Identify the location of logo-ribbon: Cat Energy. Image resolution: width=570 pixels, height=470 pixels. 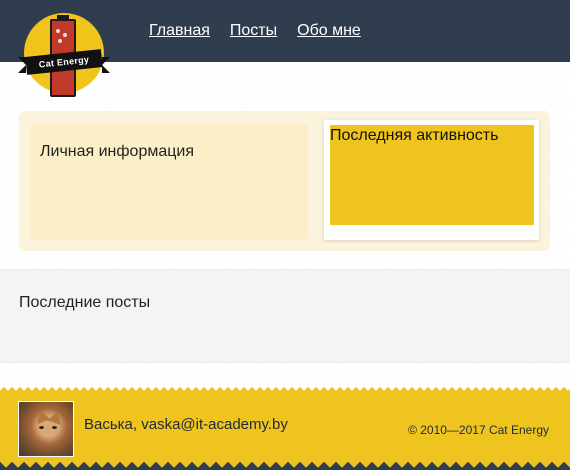
(64, 62).